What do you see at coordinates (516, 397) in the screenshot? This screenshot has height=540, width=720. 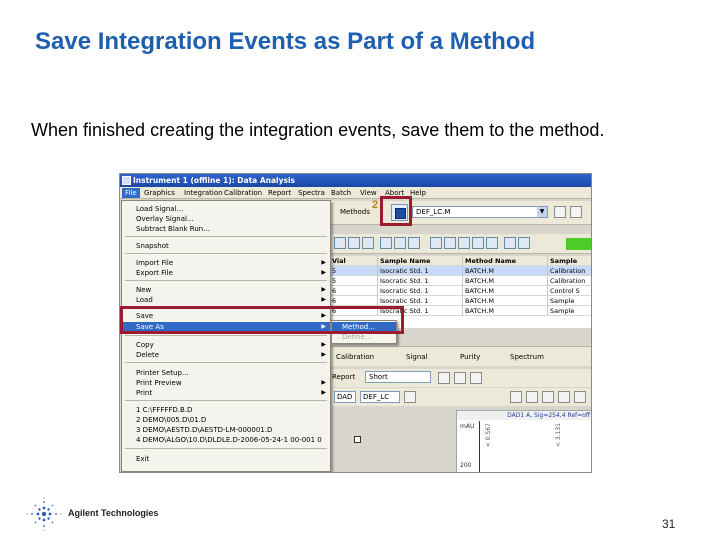 I see `overlay-icon` at bounding box center [516, 397].